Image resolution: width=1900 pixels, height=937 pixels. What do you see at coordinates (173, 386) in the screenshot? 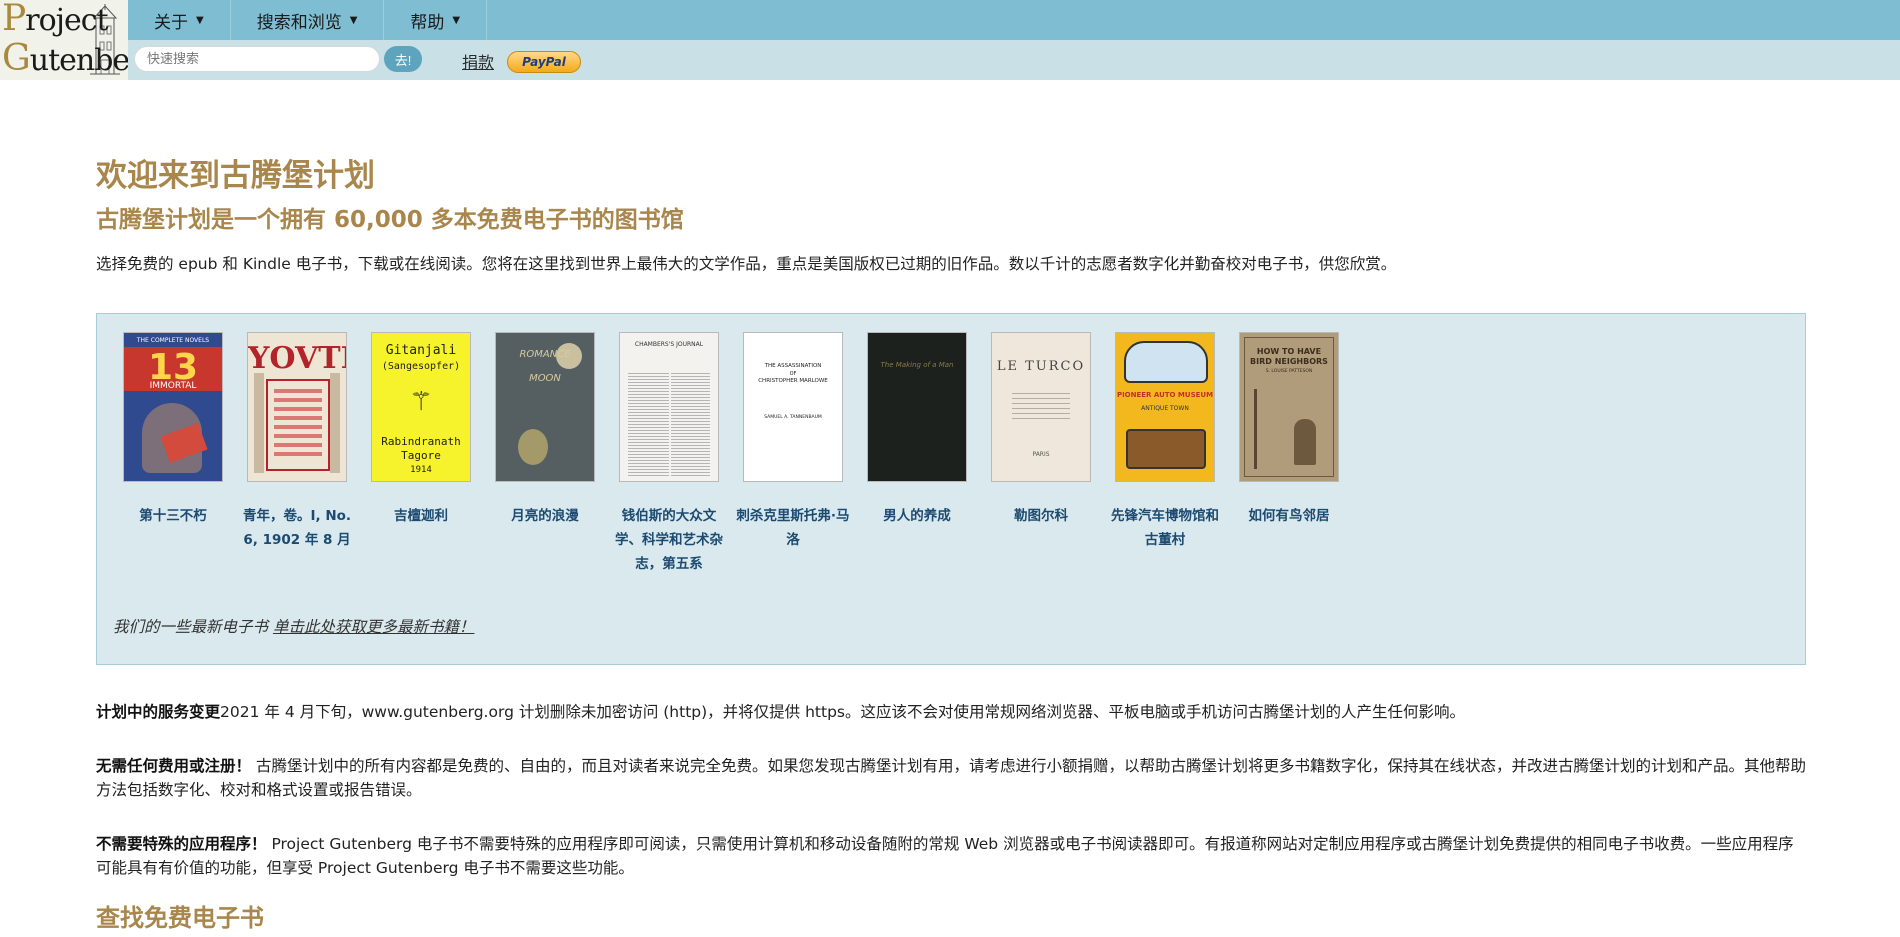
I see `cover-text: IMMORTAL` at bounding box center [173, 386].